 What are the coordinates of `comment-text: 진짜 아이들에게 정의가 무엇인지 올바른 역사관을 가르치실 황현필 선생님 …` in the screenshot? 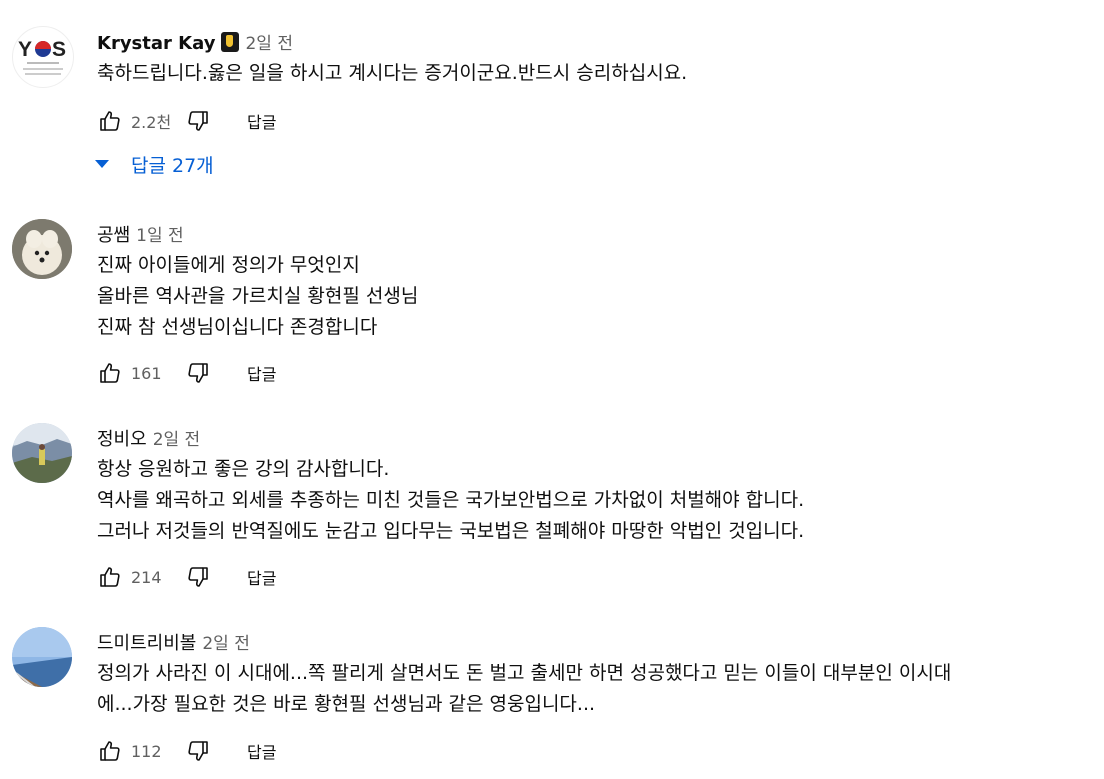 It's located at (257, 296).